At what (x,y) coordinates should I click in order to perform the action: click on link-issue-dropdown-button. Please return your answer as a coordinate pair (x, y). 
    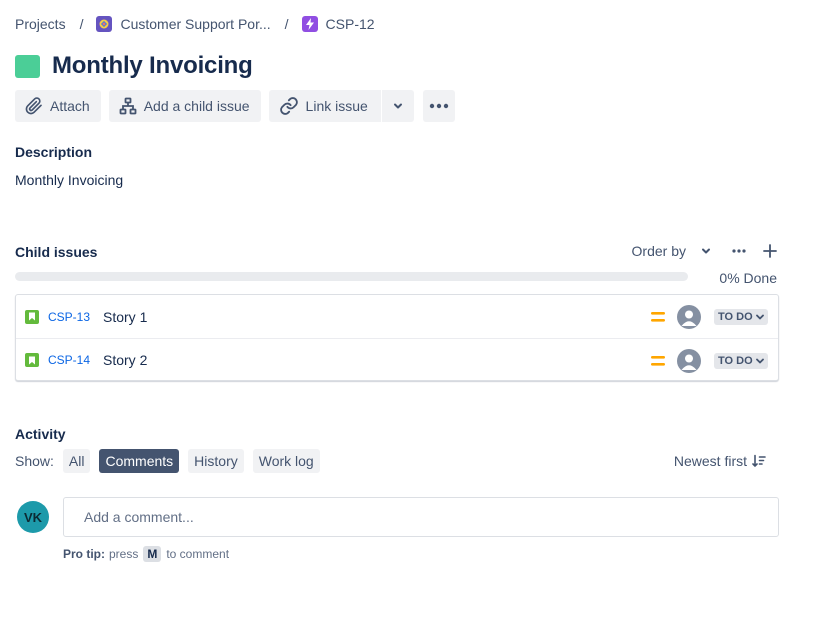
    Looking at the image, I should click on (397, 106).